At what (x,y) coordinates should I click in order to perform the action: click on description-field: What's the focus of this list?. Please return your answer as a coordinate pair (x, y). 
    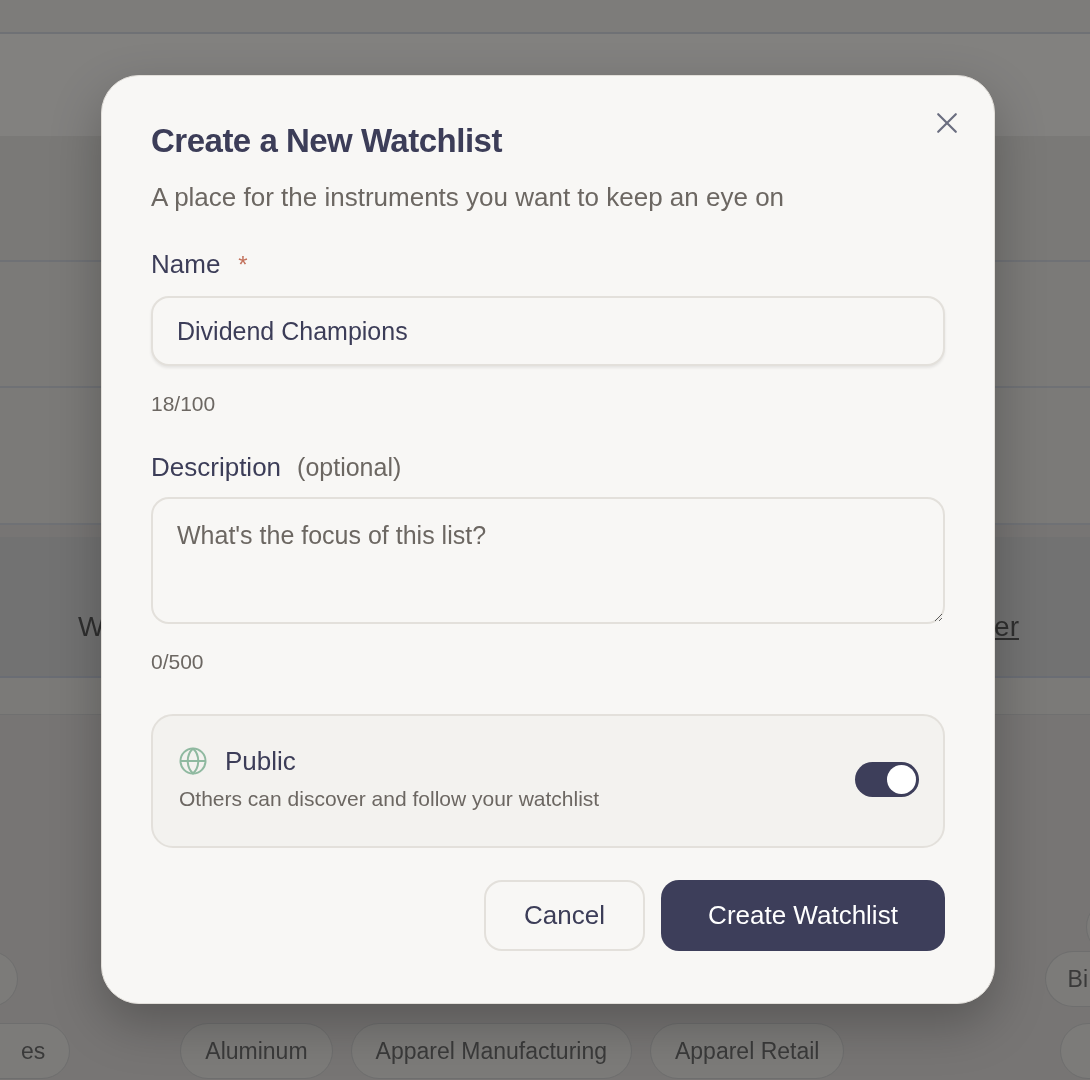
    Looking at the image, I should click on (548, 560).